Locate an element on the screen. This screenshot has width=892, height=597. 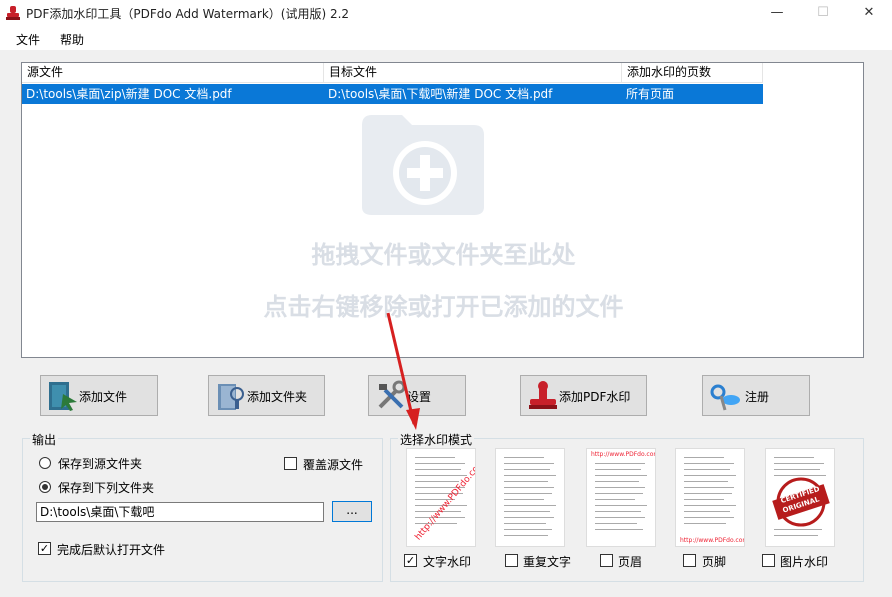
settings-button: 设置 is located at coordinates (417, 395).